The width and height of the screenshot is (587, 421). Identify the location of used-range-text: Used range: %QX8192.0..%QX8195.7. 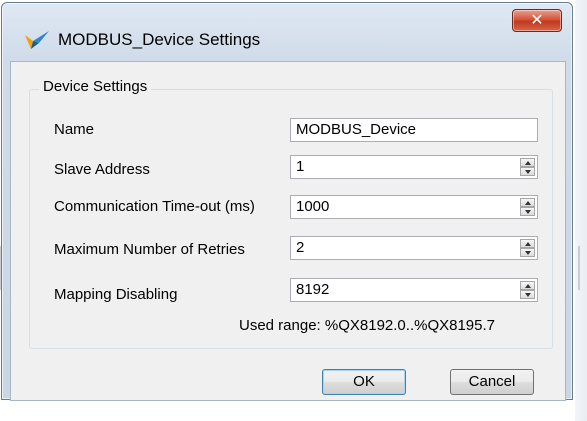
(367, 325).